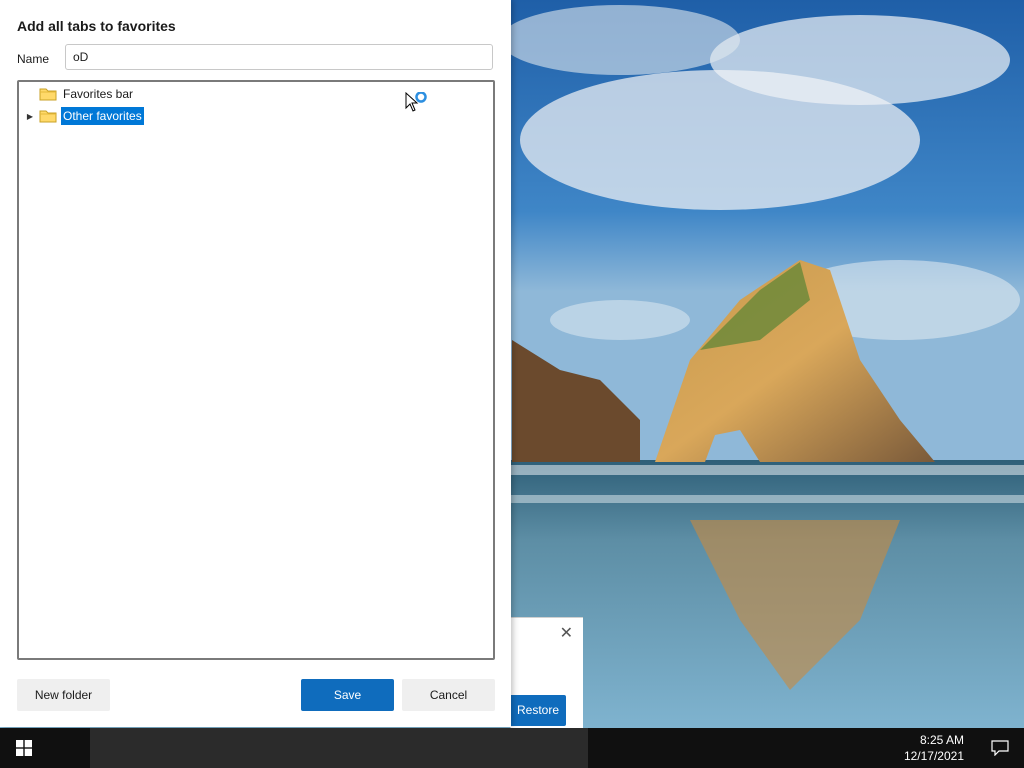 The height and width of the screenshot is (768, 1024). I want to click on save-button: Save, so click(347, 695).